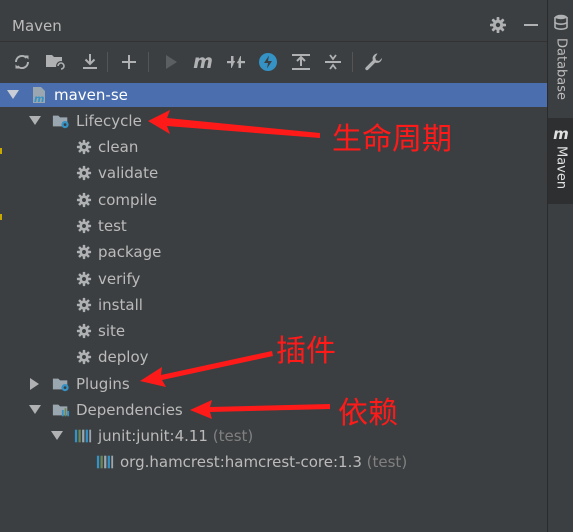  Describe the element at coordinates (301, 62) in the screenshot. I see `show-dependencies-icon` at that location.